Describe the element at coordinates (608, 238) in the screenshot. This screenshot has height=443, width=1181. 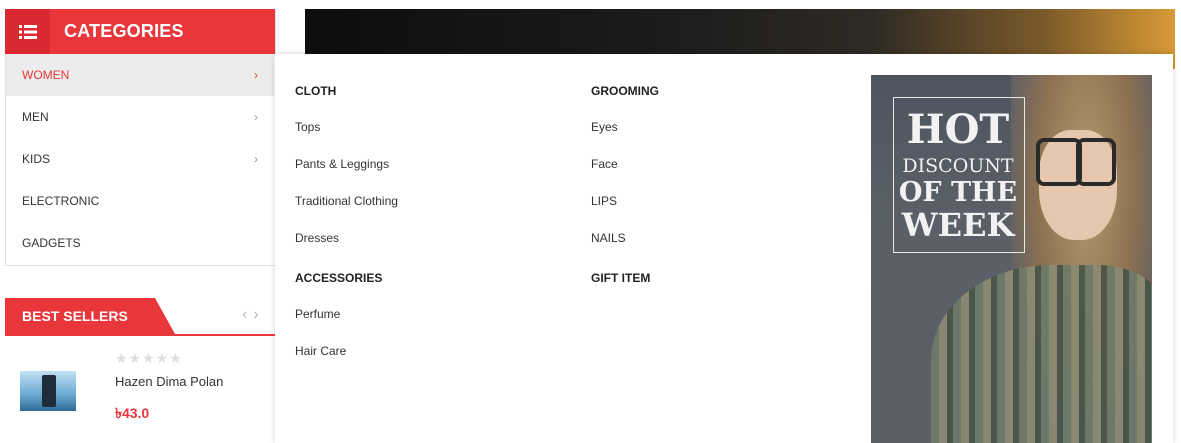
I see `menu-link-nails: NAILS` at that location.